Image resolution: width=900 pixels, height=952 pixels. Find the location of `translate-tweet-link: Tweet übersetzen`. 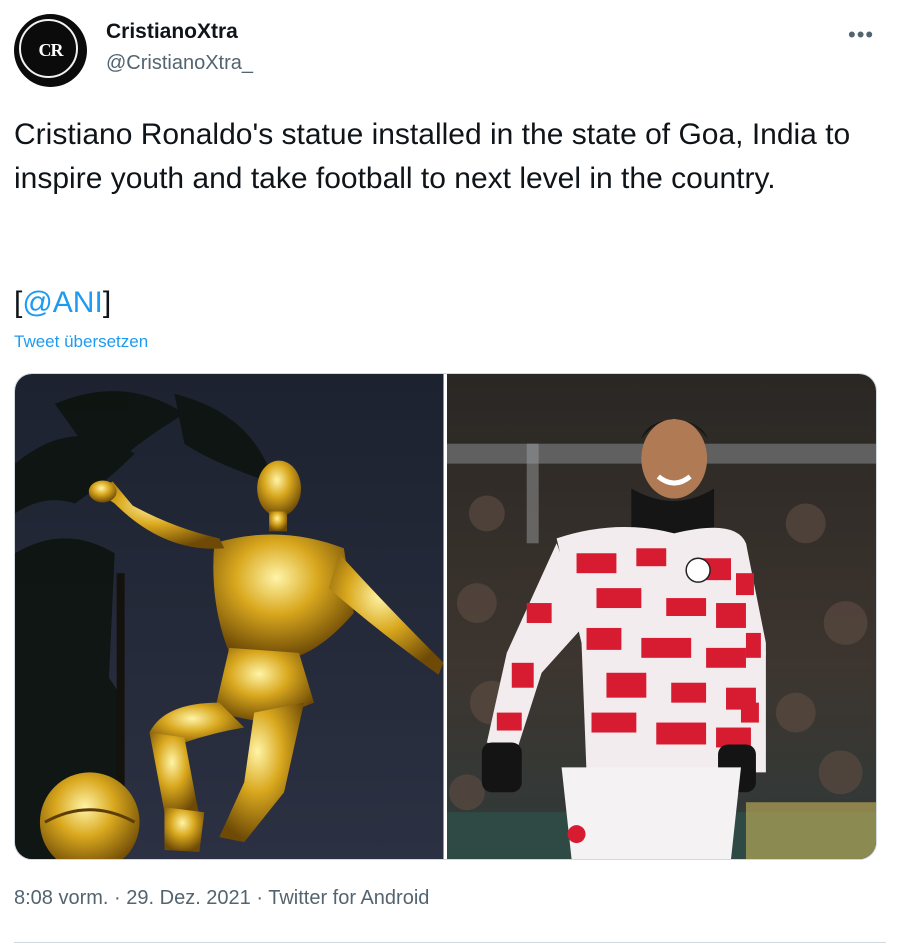

translate-tweet-link: Tweet übersetzen is located at coordinates (81, 342).